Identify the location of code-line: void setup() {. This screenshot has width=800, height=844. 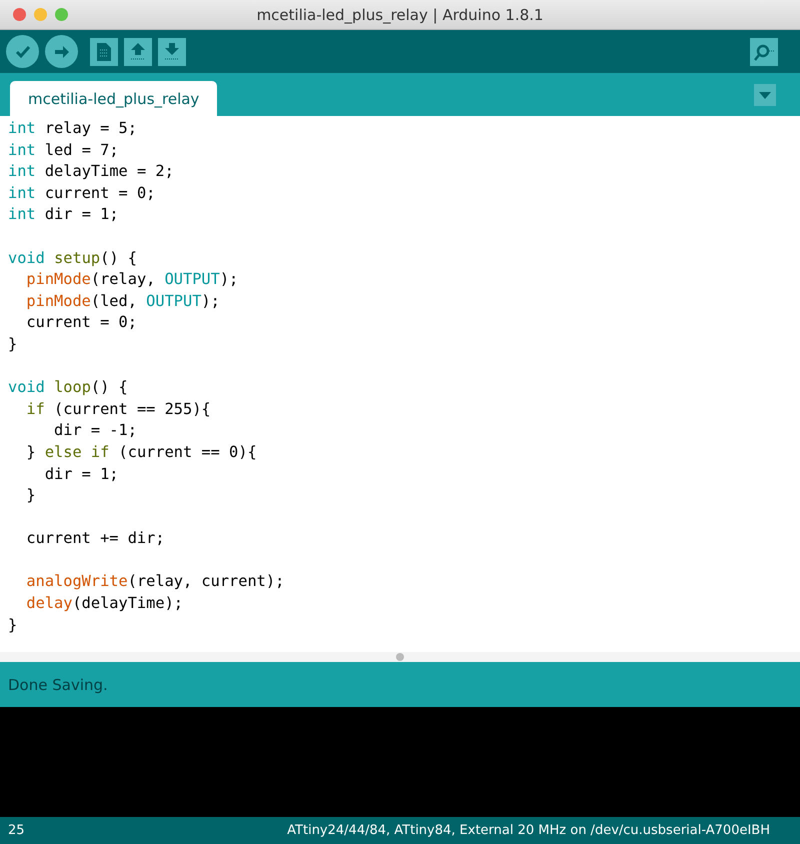
(72, 258).